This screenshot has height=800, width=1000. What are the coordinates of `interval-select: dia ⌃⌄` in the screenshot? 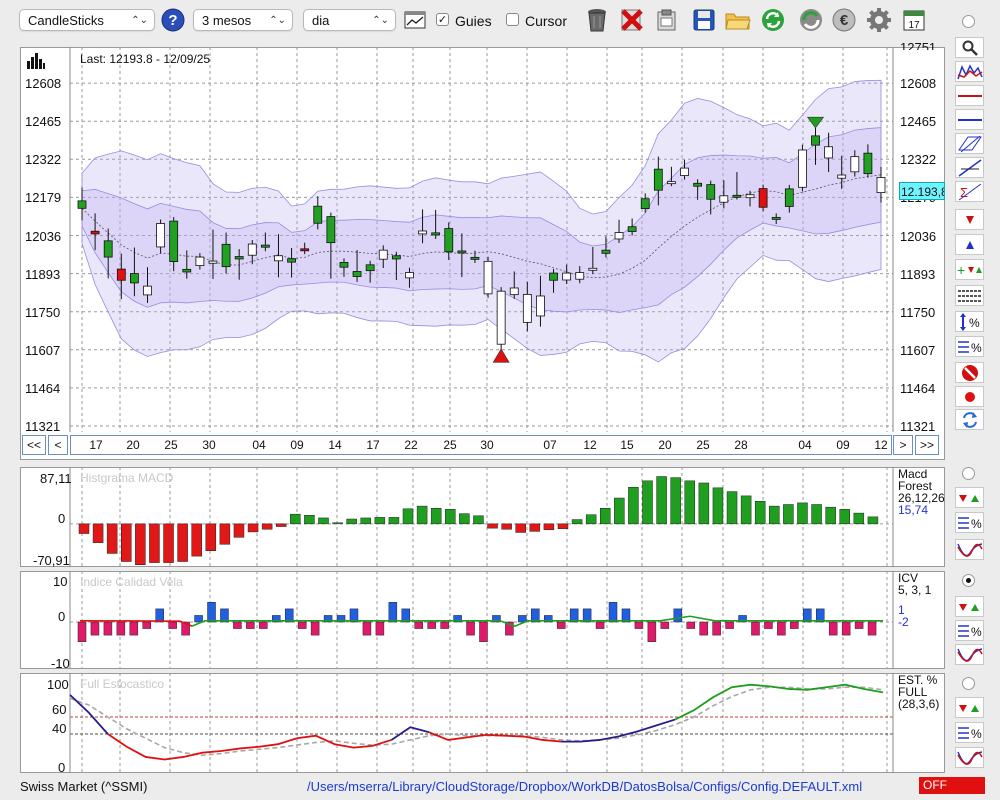 It's located at (349, 20).